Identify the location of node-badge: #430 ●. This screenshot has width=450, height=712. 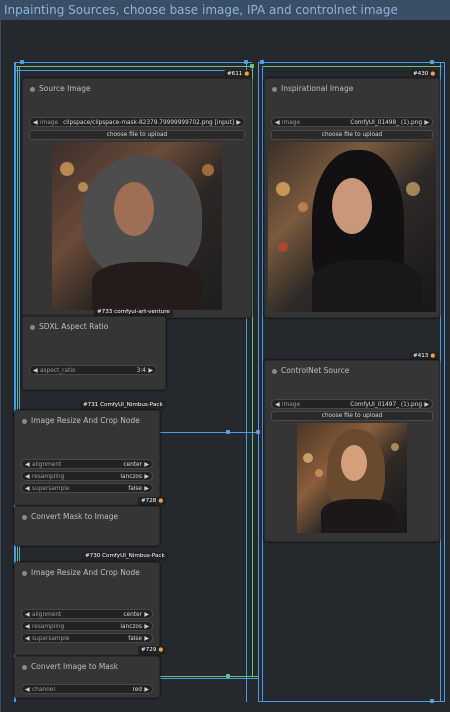
(424, 74).